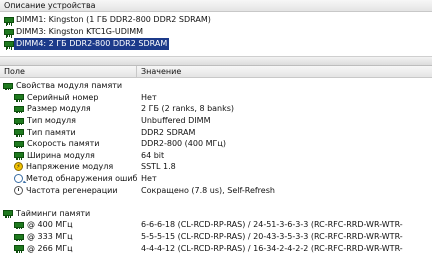 Image resolution: width=432 pixels, height=279 pixels. What do you see at coordinates (69, 86) in the screenshot?
I see `group-label: Свойства модуля памяти` at bounding box center [69, 86].